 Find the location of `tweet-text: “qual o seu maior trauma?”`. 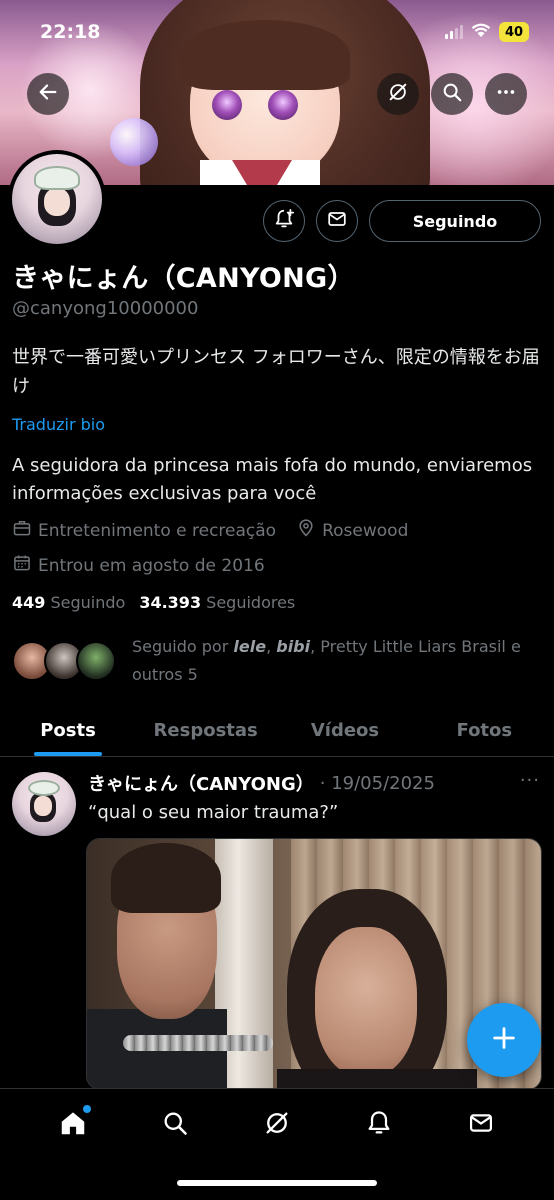

tweet-text: “qual o seu maior trauma?” is located at coordinates (213, 812).